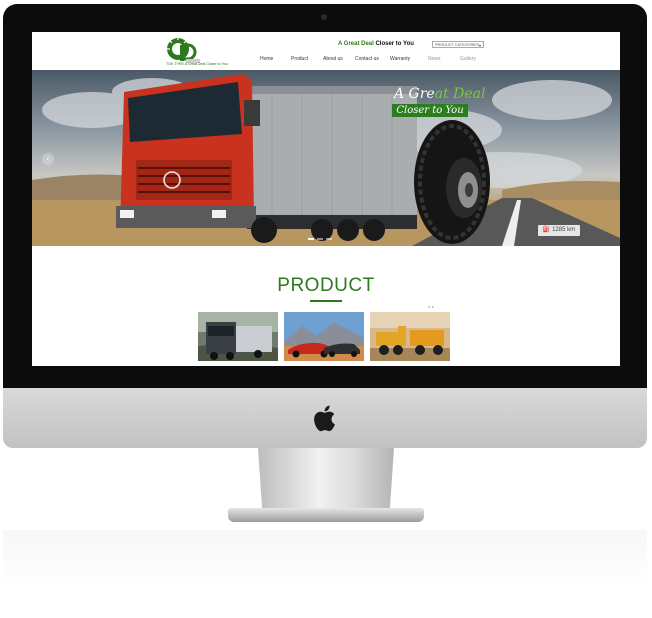 Image resolution: width=652 pixels, height=618 pixels. I want to click on product-categories-select: PRODUCT CATEGORIES ▾, so click(458, 44).